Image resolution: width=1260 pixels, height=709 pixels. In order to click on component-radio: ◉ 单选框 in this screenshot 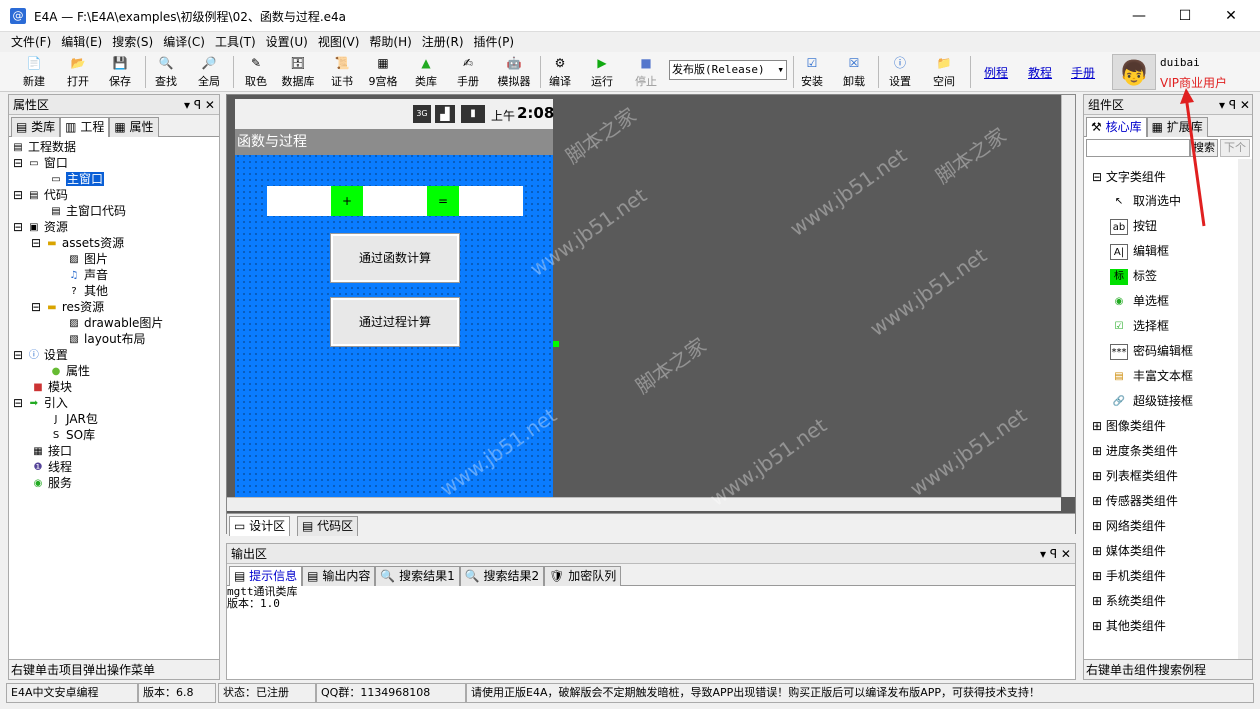, I will do `click(1139, 301)`.